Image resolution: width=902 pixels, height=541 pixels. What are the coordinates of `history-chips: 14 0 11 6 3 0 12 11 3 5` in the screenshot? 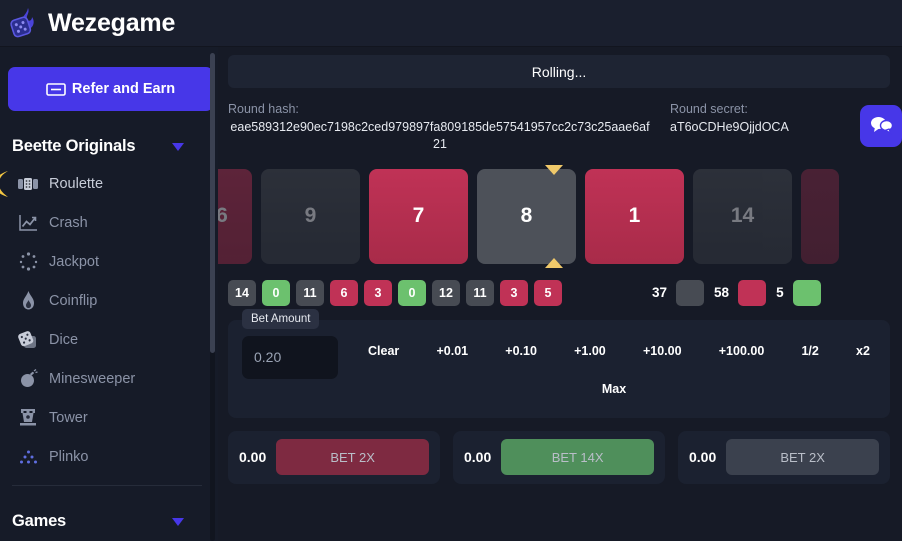 It's located at (433, 292).